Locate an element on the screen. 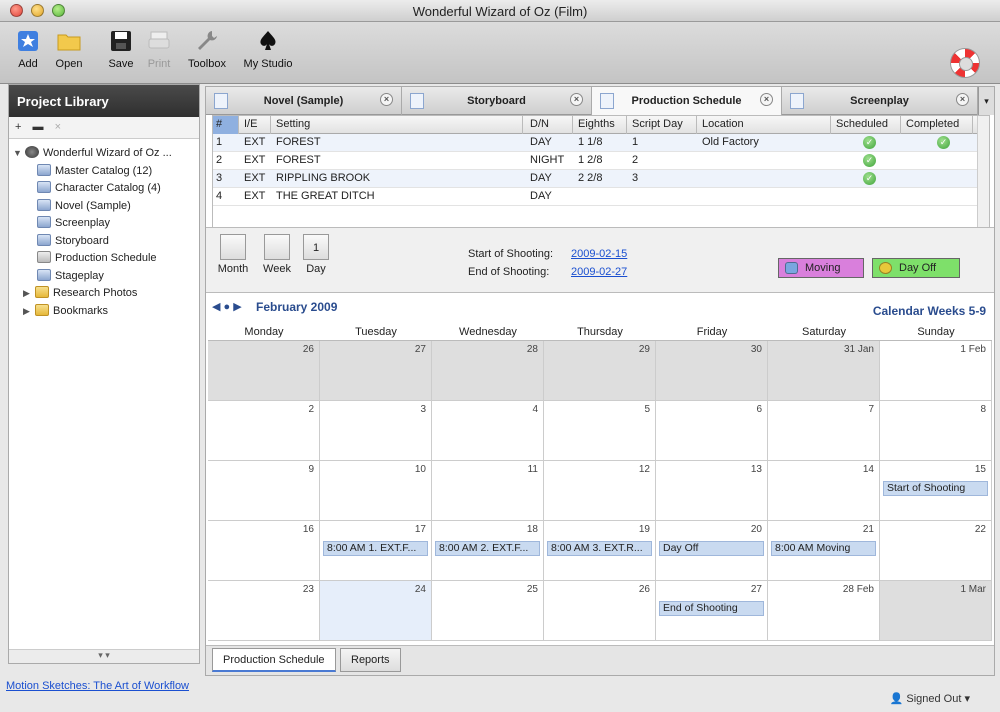 The height and width of the screenshot is (712, 1000). calendar-day-cell: 2 is located at coordinates (264, 431).